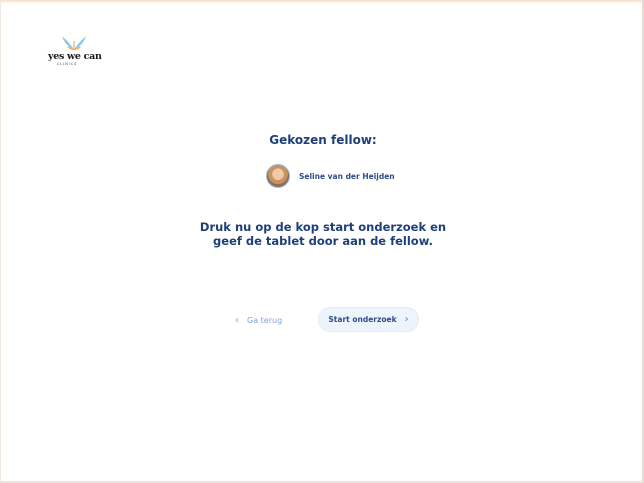  I want to click on chevron-right-icon: ›, so click(406, 319).